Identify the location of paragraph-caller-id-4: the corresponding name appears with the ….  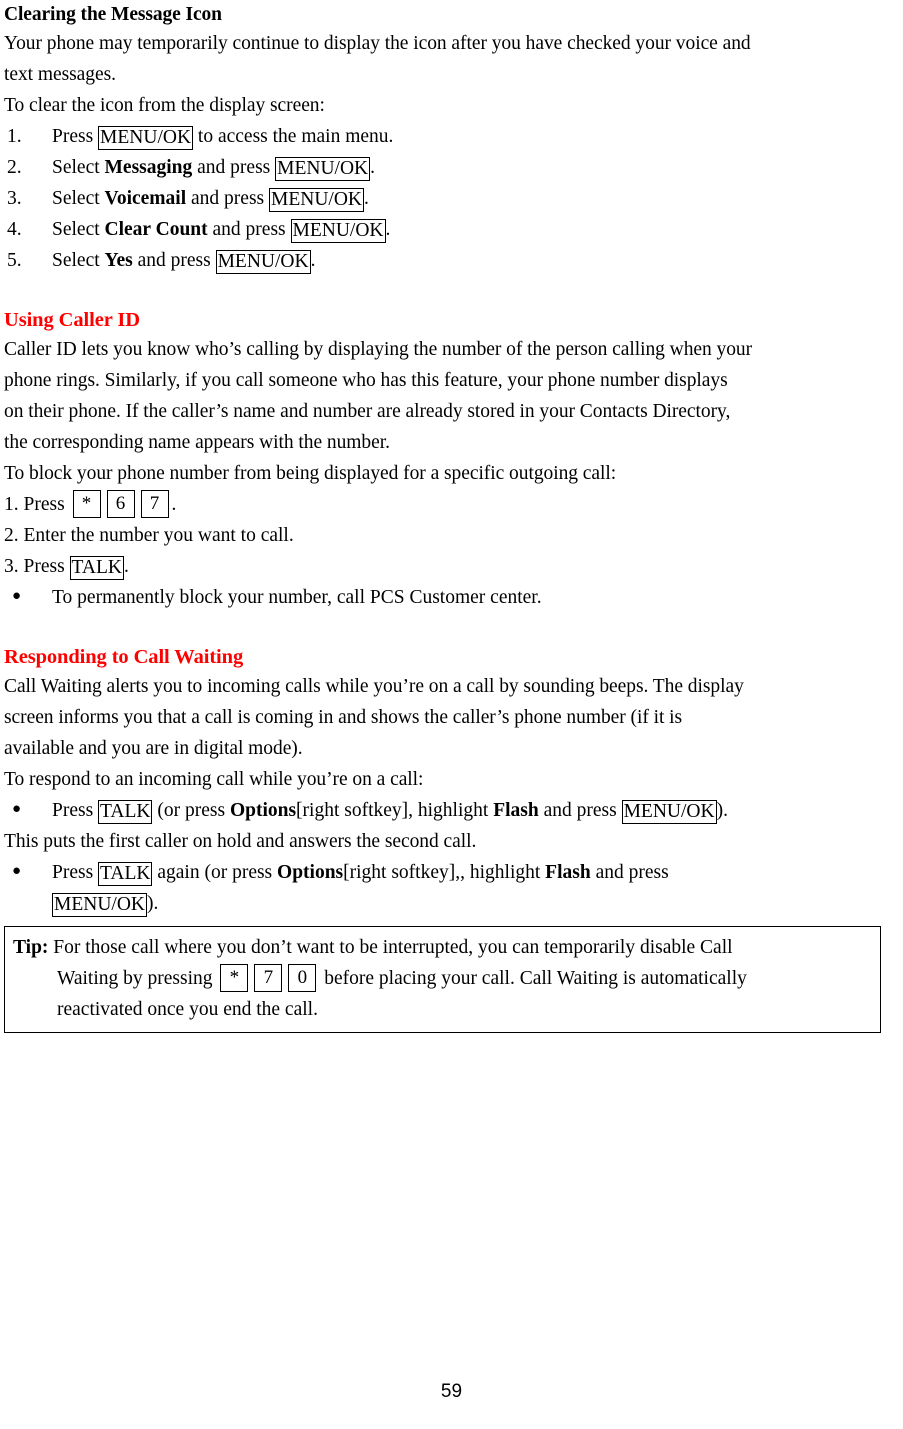
(451, 442).